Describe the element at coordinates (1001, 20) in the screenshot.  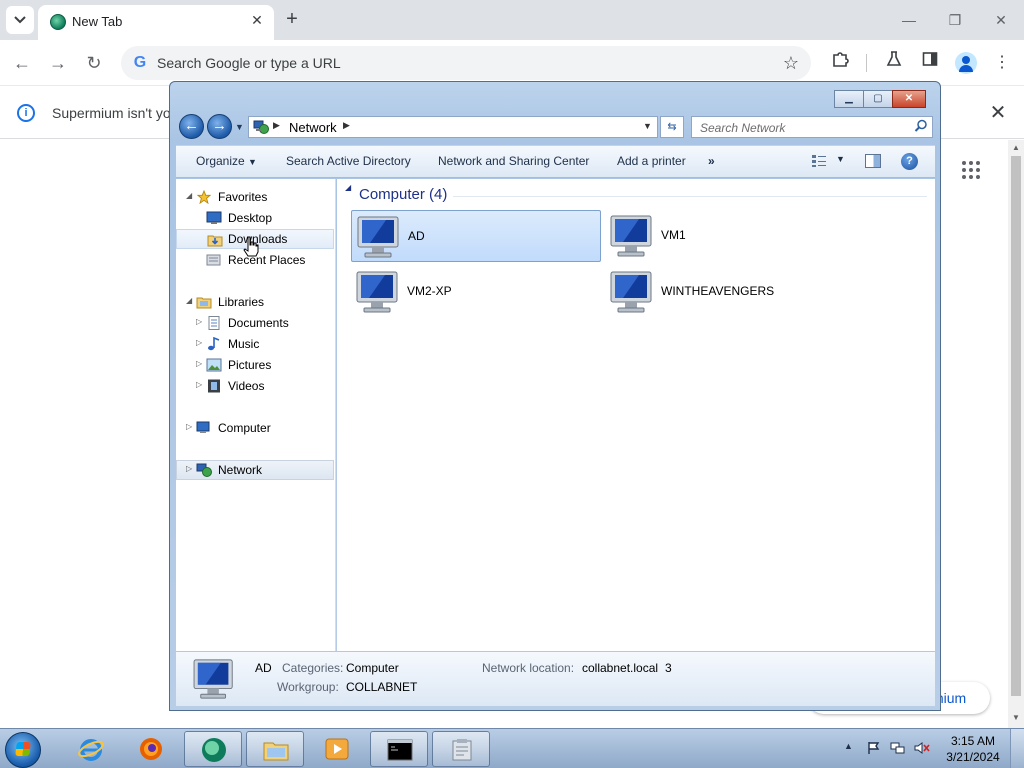
I see `browser-close-button: ✕` at that location.